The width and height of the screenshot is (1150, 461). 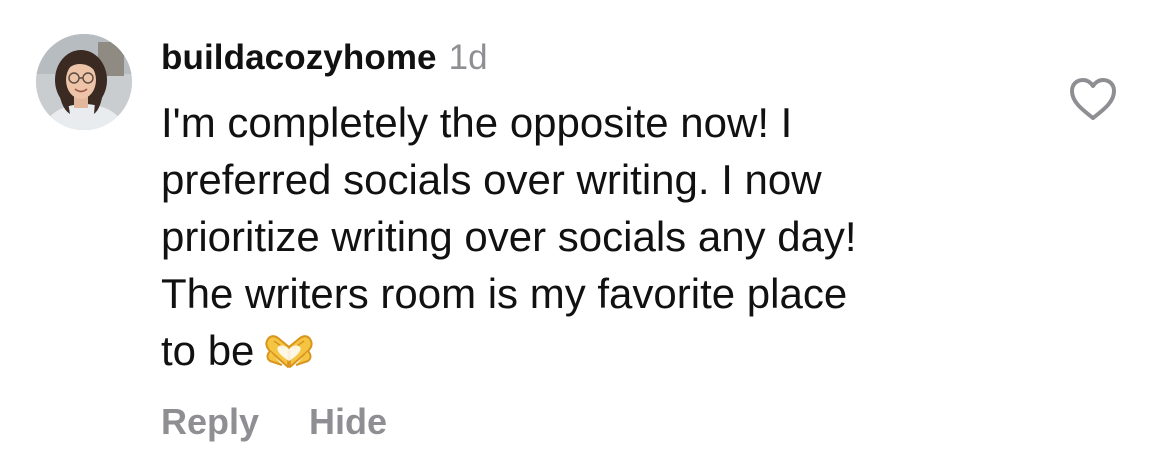 What do you see at coordinates (348, 421) in the screenshot?
I see `hide-button: Hide` at bounding box center [348, 421].